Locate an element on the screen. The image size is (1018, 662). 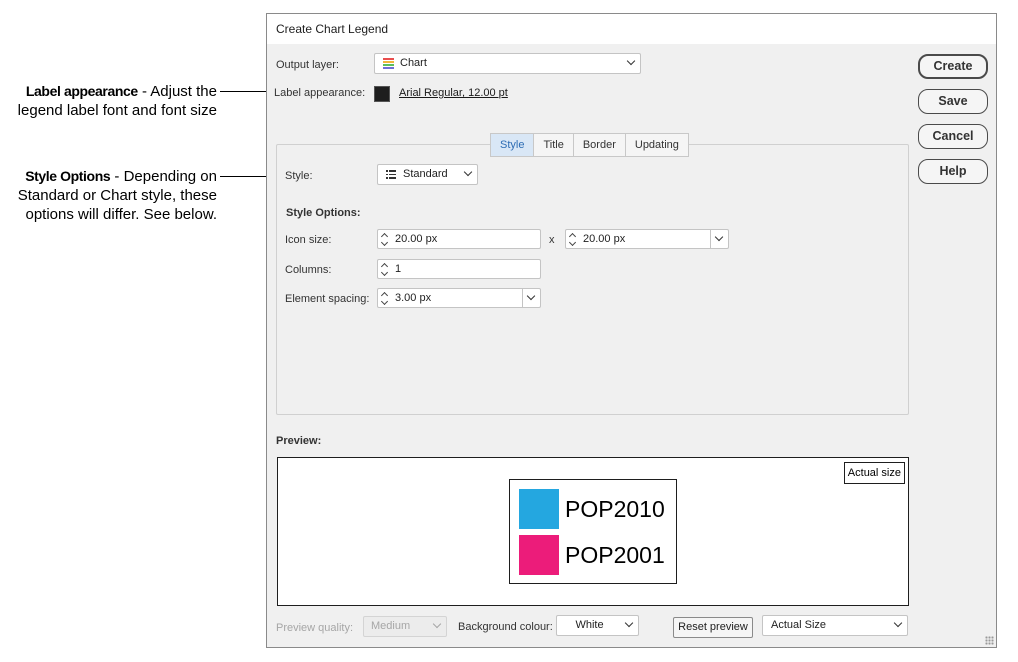
annotation-line-2: legend label font and font size is located at coordinates (117, 110).